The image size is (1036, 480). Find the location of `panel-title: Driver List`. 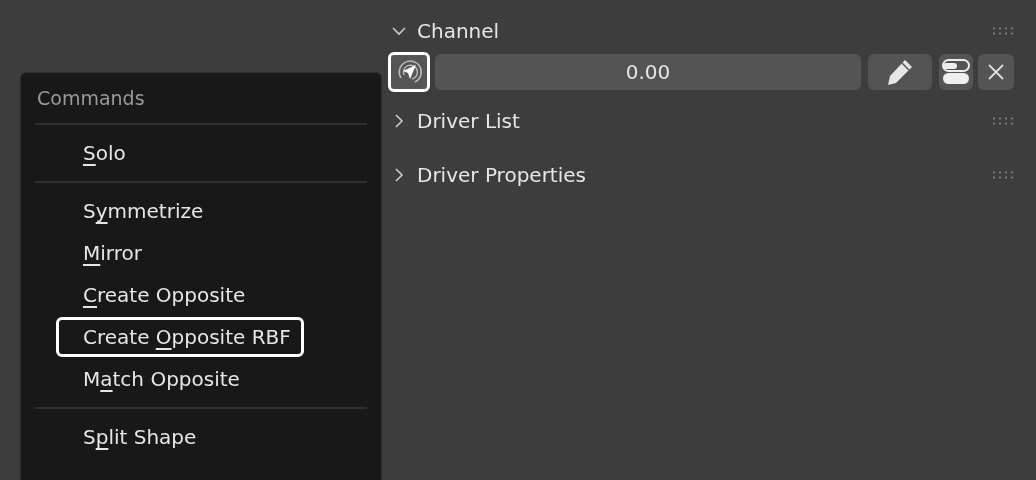

panel-title: Driver List is located at coordinates (468, 121).